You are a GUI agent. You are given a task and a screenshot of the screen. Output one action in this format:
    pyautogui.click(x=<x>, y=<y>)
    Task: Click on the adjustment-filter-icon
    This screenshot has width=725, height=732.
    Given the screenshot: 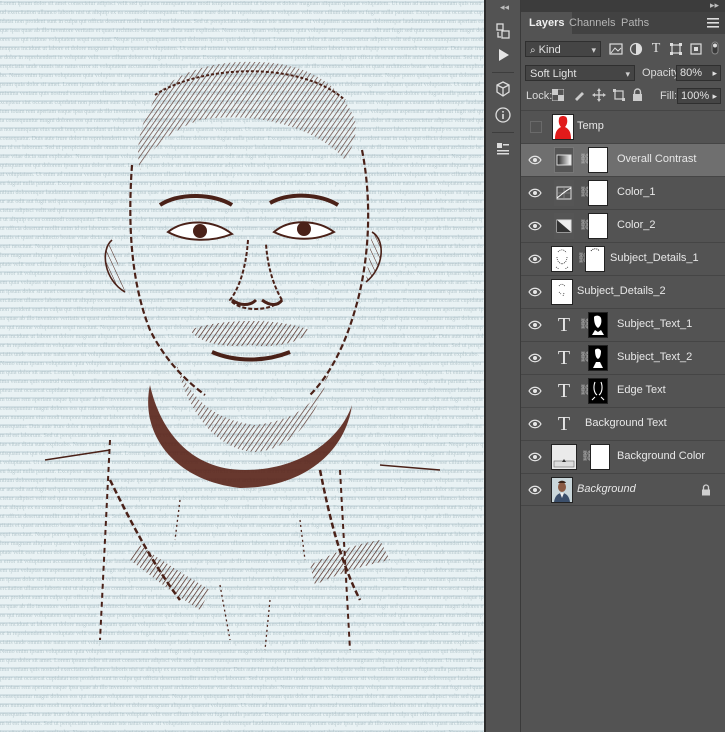 What is the action you would take?
    pyautogui.click(x=636, y=49)
    